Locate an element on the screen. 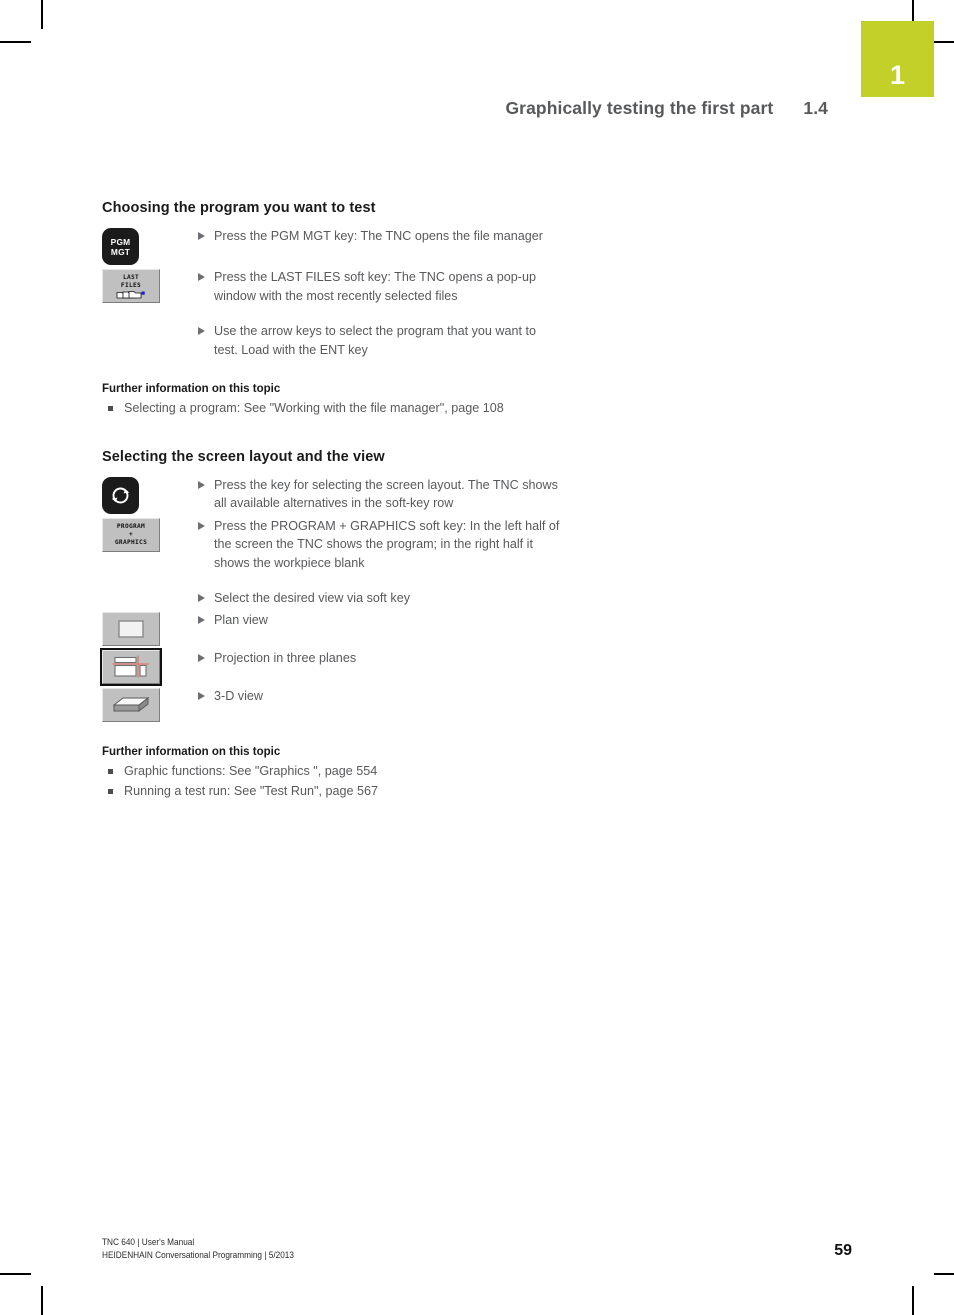 This screenshot has height=1315, width=954. program-graphics-softkey: PROGRAM + GRAPHICS is located at coordinates (131, 534).